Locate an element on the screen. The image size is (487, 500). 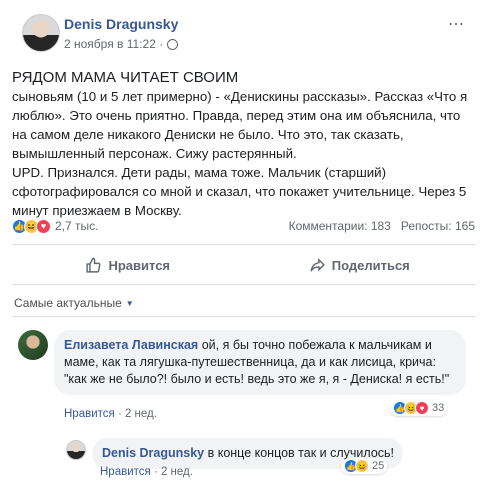
comments-sort-dropdown: Самые актуальные ▼ is located at coordinates (74, 303).